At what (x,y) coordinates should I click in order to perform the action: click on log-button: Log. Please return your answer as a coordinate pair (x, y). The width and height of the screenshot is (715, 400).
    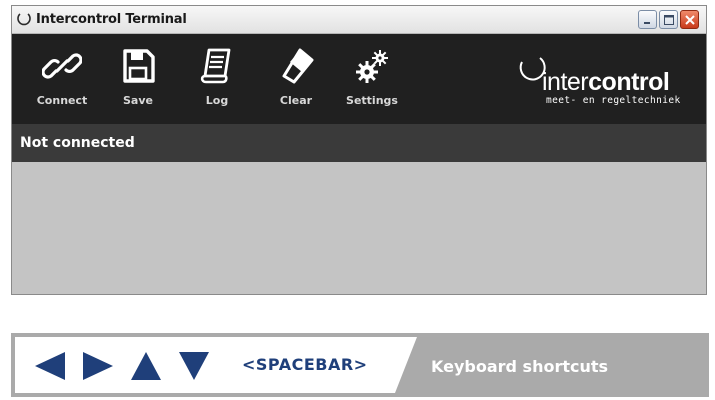
    Looking at the image, I should click on (217, 82).